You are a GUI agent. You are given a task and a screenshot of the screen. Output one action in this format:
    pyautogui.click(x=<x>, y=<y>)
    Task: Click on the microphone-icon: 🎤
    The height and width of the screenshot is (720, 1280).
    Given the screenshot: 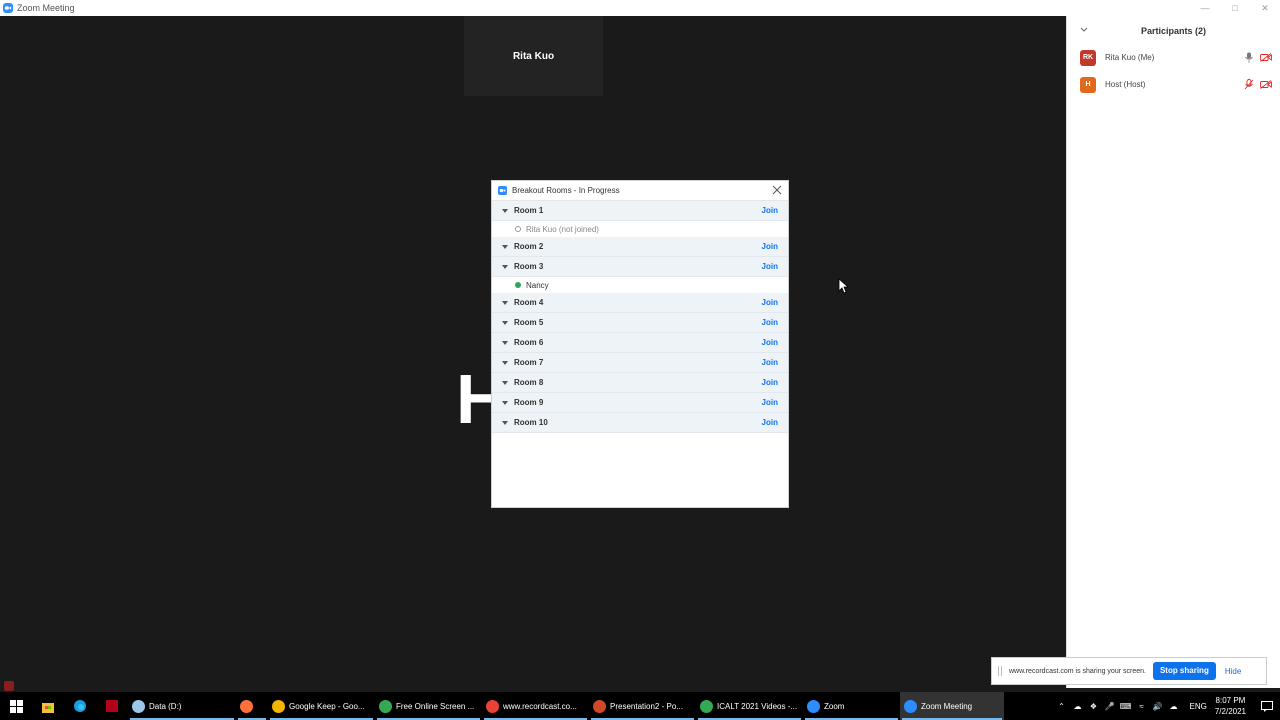 What is the action you would take?
    pyautogui.click(x=1110, y=706)
    